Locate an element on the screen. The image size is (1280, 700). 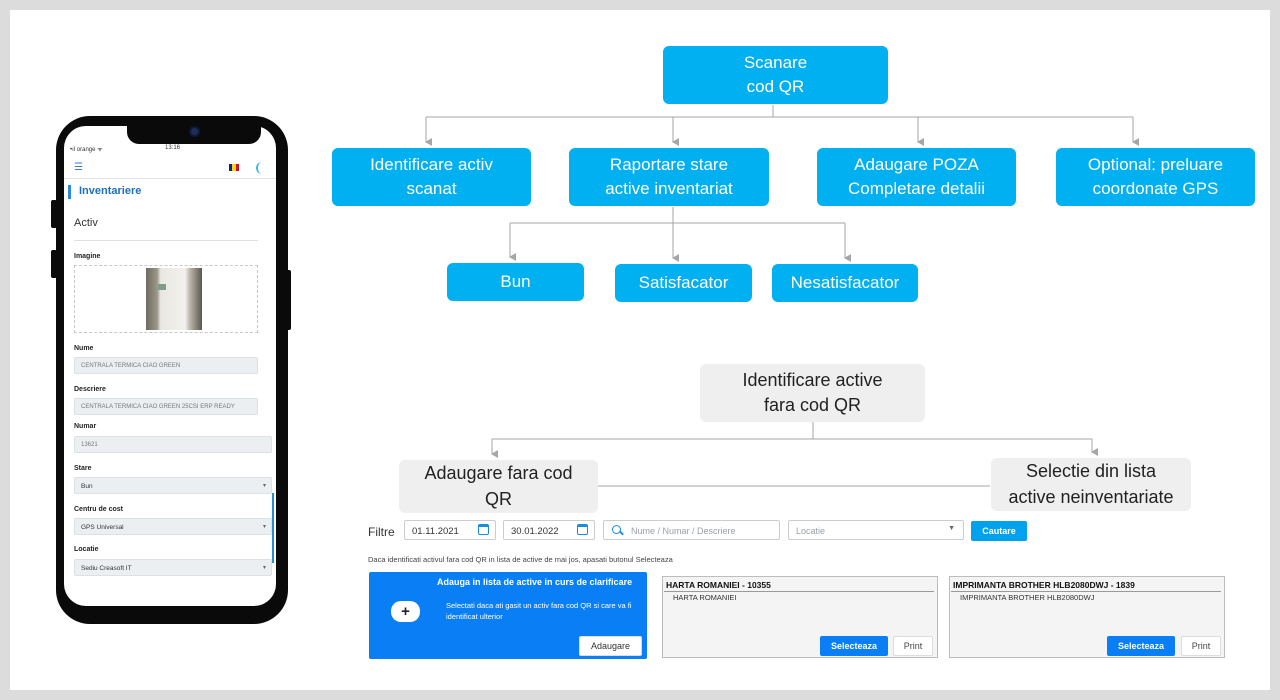
flag-stripe-red is located at coordinates (237, 167).